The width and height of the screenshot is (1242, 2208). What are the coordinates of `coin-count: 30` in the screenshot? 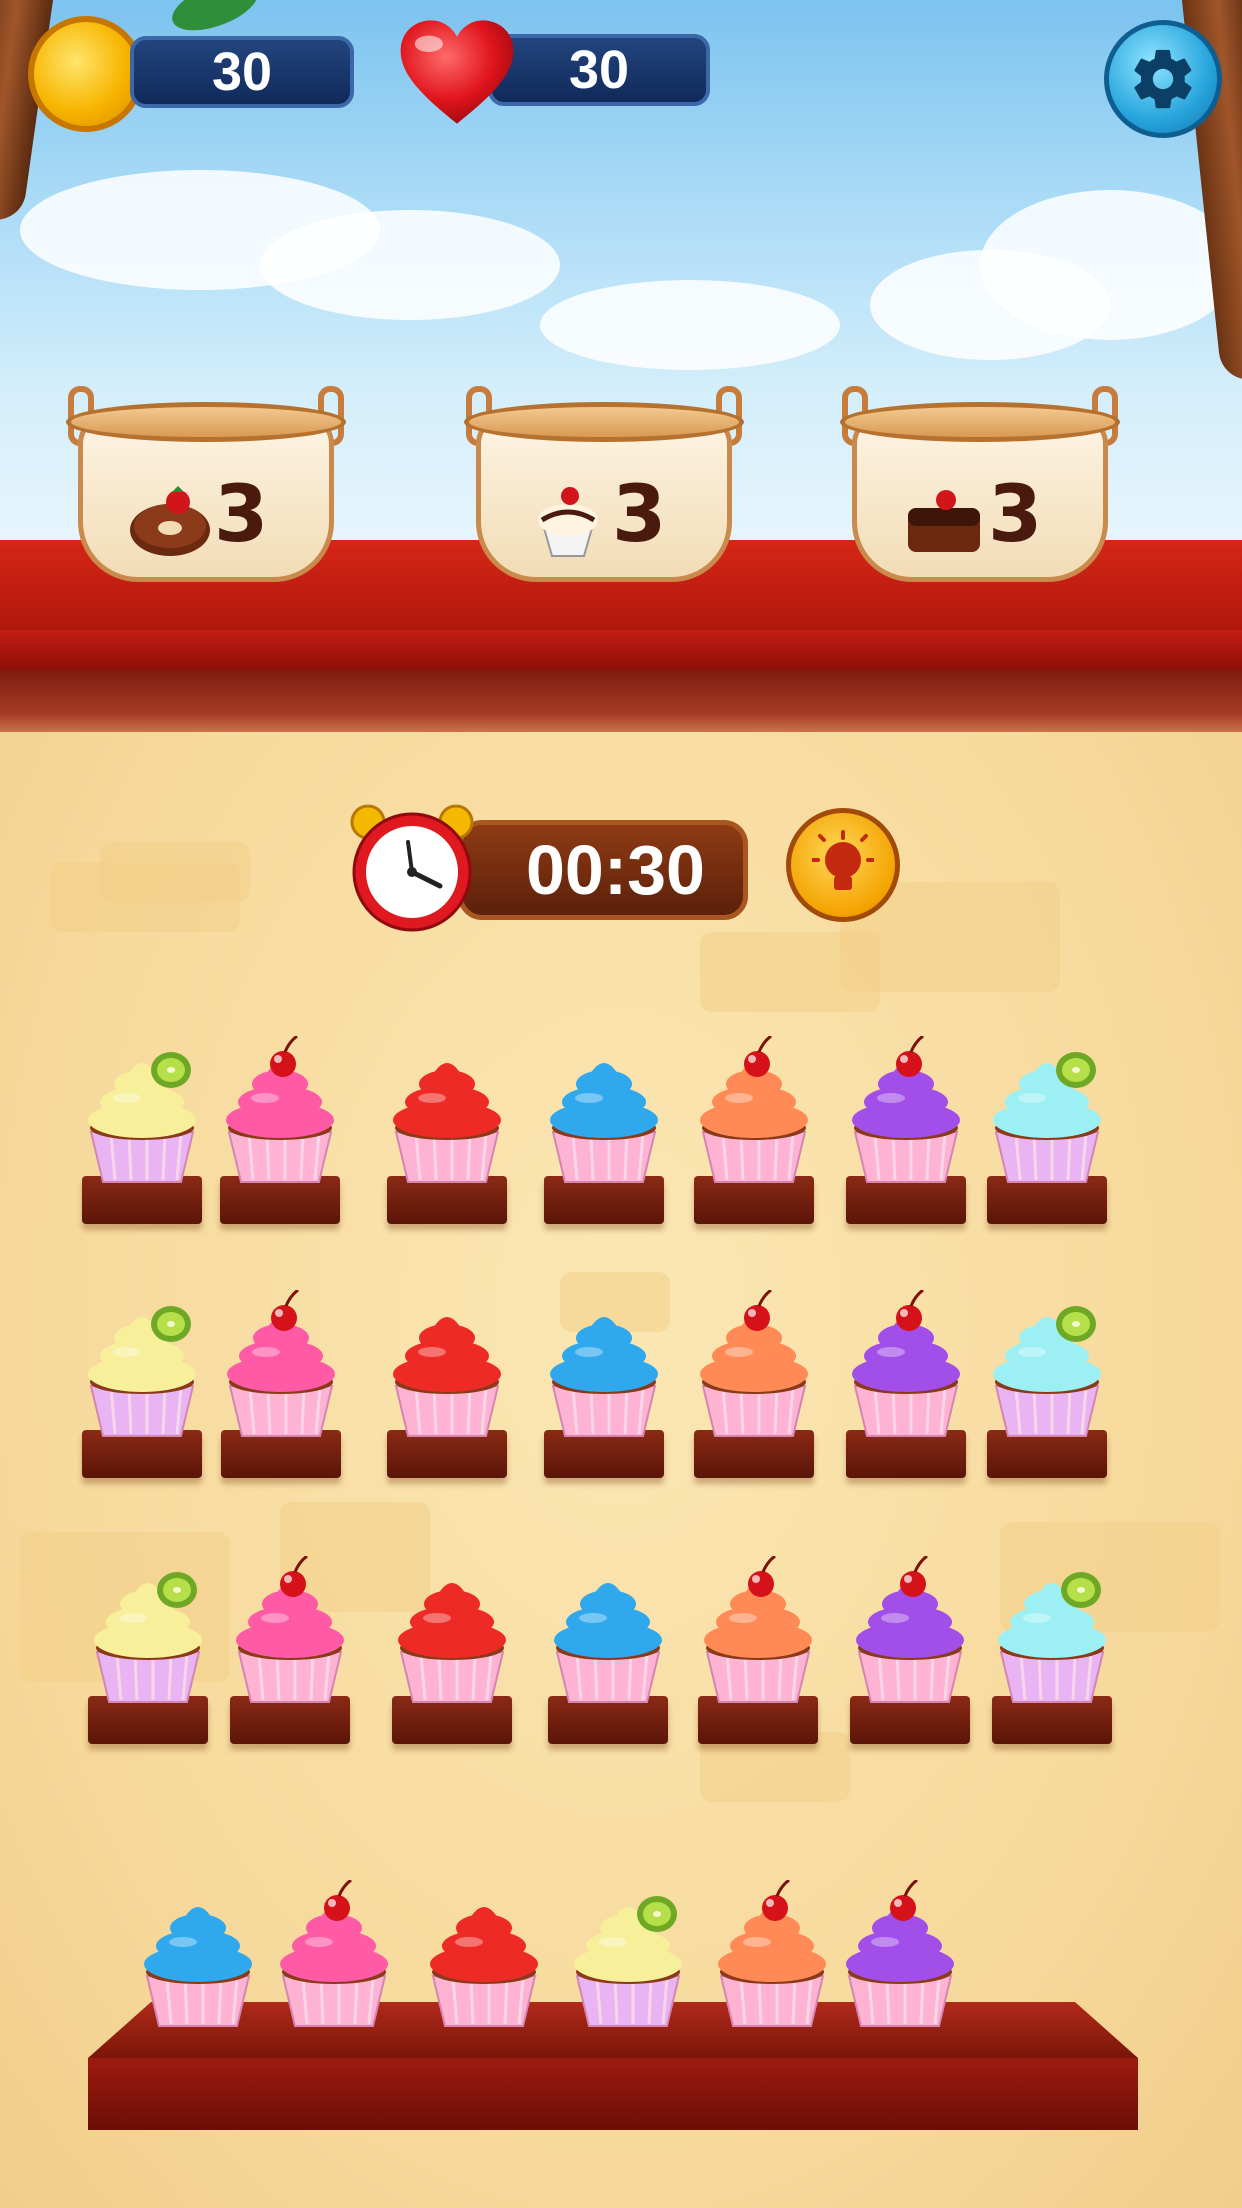 It's located at (242, 72).